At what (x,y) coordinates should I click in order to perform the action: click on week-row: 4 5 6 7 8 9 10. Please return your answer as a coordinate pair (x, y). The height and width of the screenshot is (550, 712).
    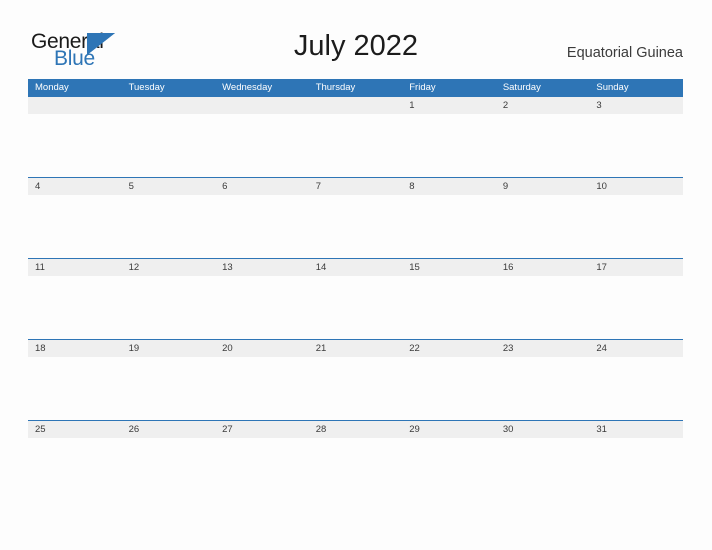
    Looking at the image, I should click on (355, 217).